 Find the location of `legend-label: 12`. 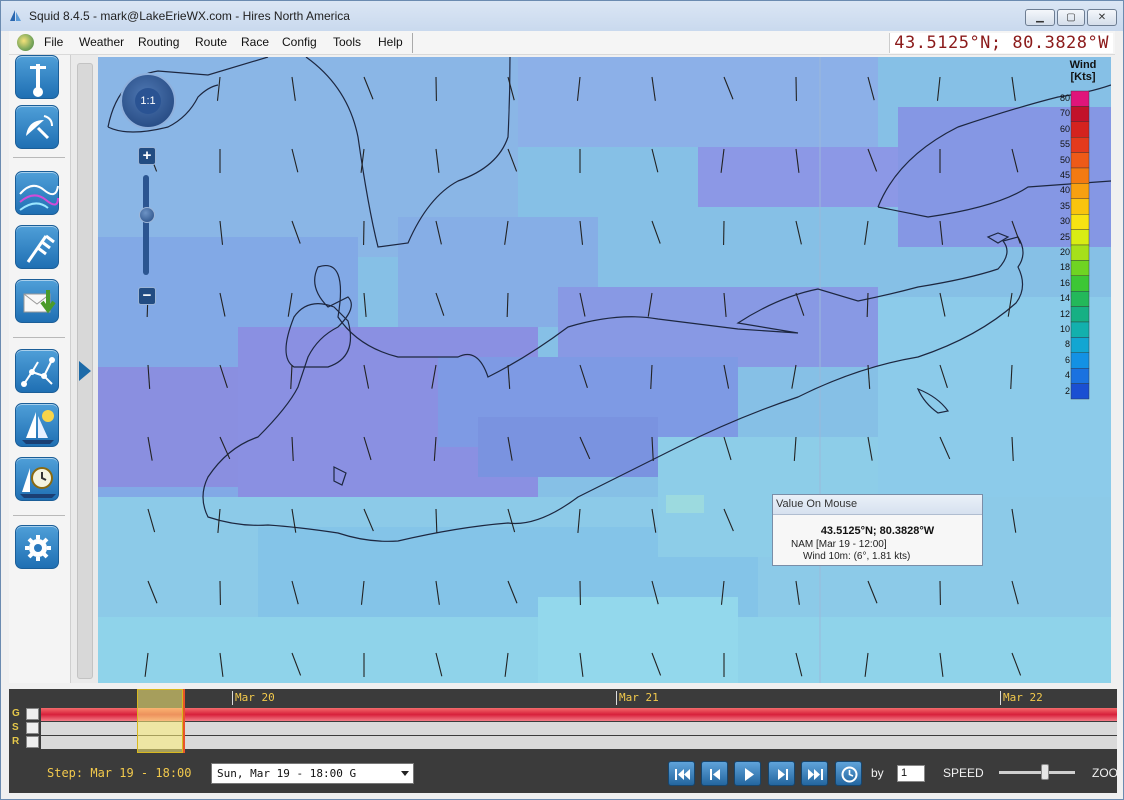

legend-label: 12 is located at coordinates (1064, 313).